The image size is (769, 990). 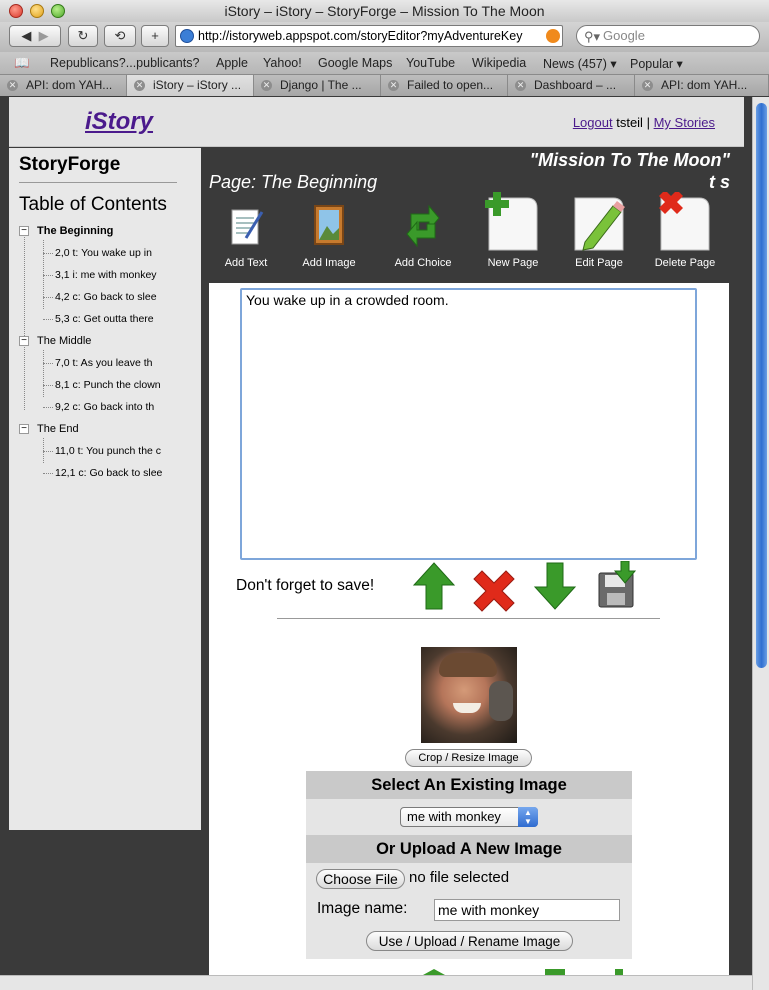 I want to click on bookmark-item: Google Maps, so click(x=355, y=63).